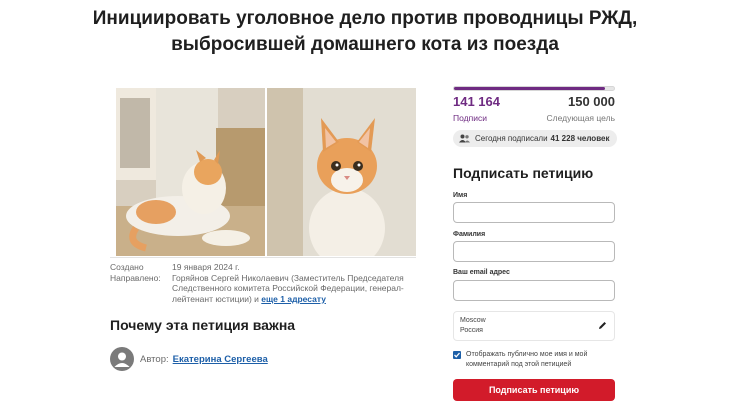 The width and height of the screenshot is (730, 411). I want to click on directed-label: Направлено:, so click(135, 277).